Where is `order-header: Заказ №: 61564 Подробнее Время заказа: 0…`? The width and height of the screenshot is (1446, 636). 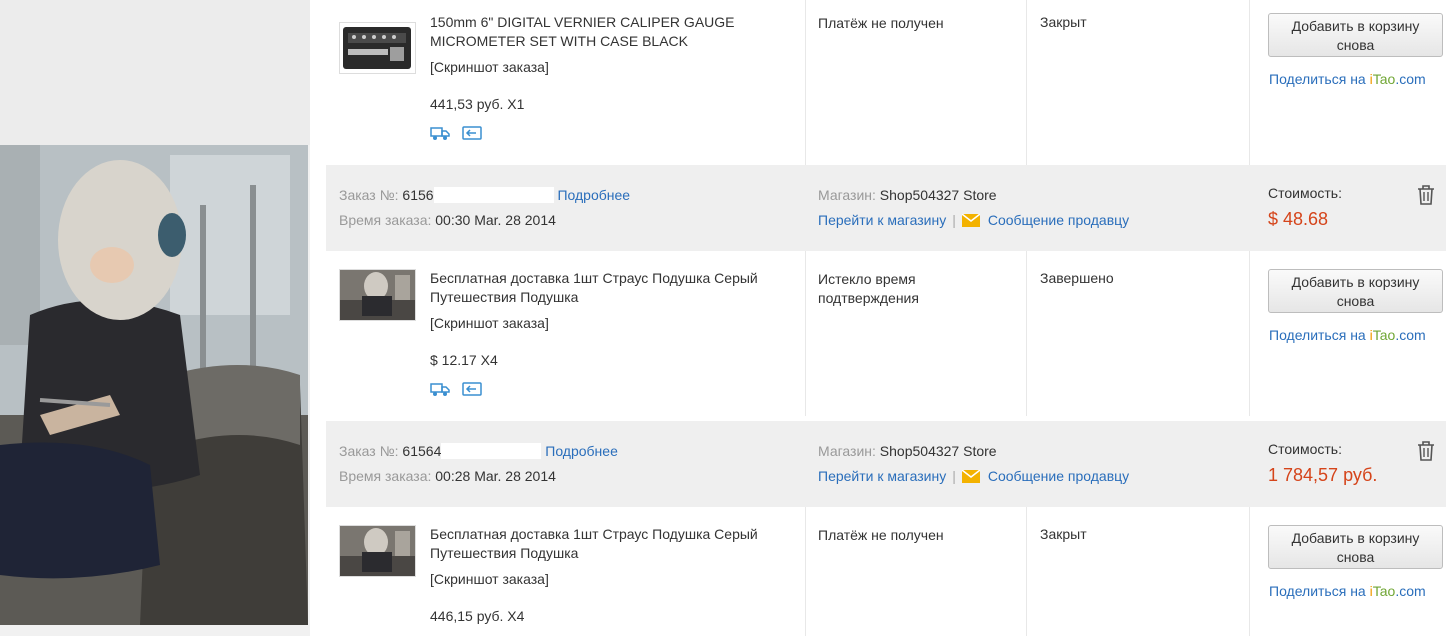 order-header: Заказ №: 61564 Подробнее Время заказа: 0… is located at coordinates (886, 464).